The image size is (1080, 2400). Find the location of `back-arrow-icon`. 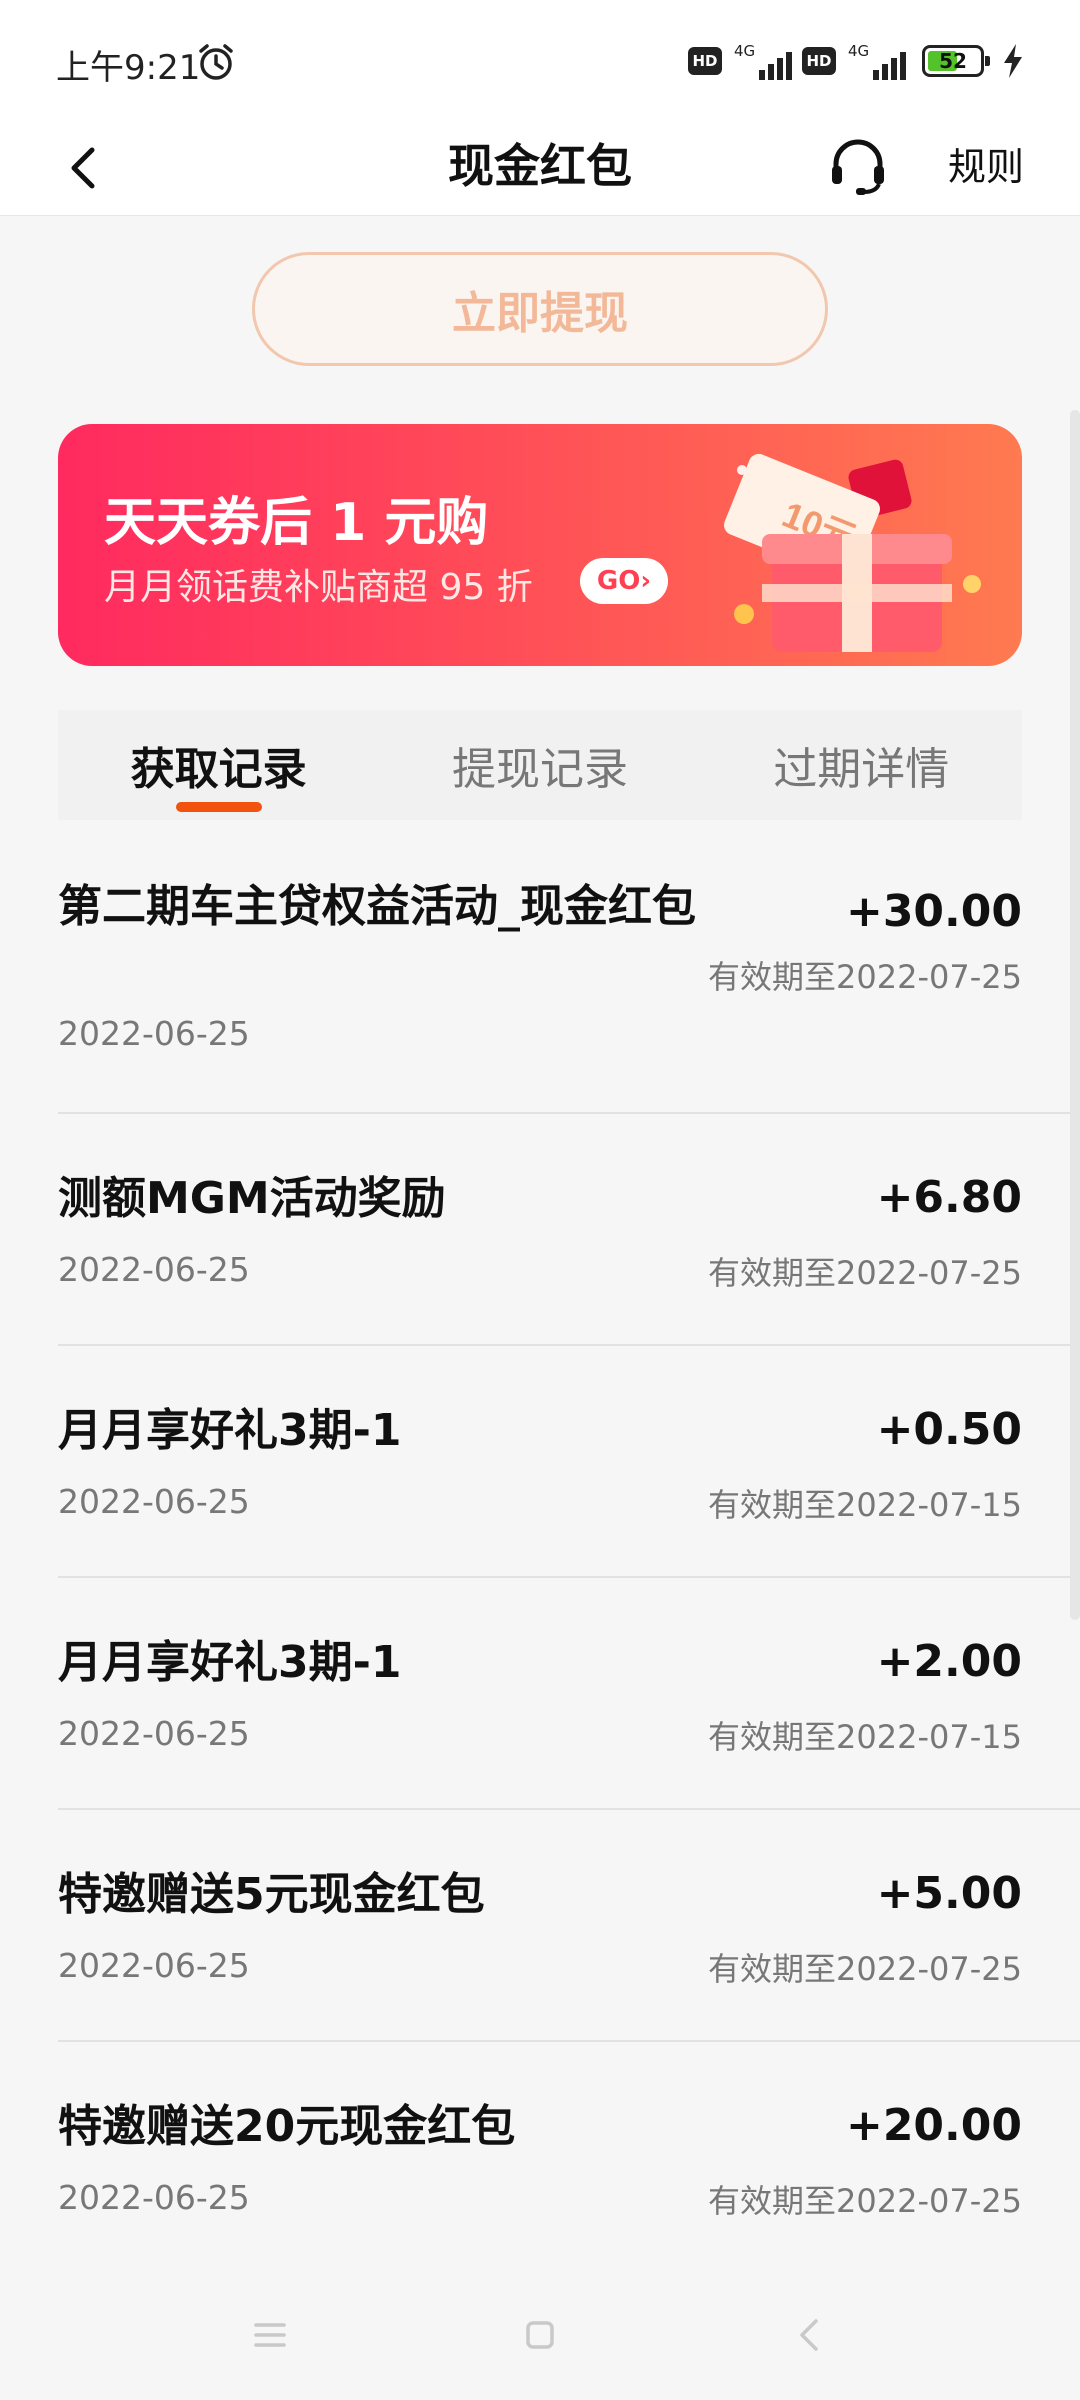

back-arrow-icon is located at coordinates (86, 168).